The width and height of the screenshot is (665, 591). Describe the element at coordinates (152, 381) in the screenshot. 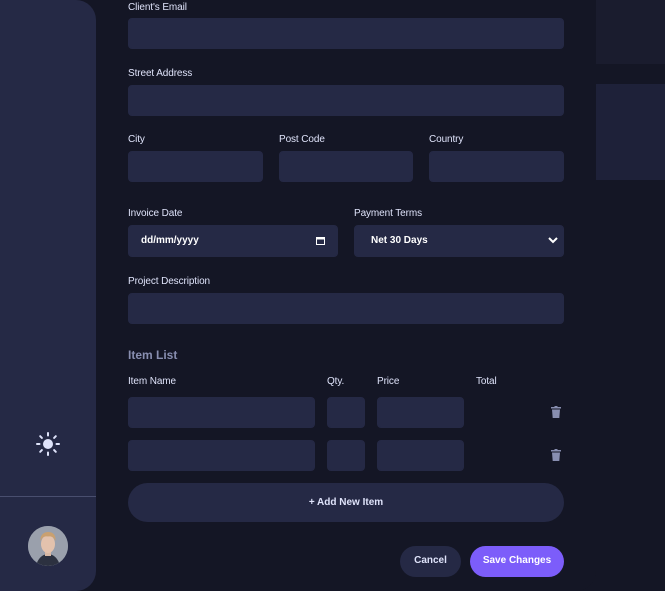

I see `item-name-header: Item Name` at that location.